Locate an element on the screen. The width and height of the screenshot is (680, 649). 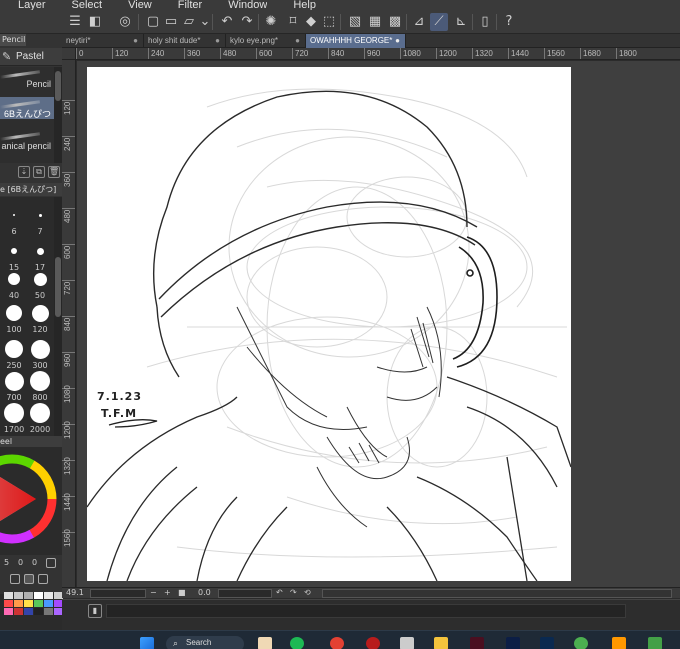
reset-rotation-icon: ⟲ is located at coordinates (307, 593).